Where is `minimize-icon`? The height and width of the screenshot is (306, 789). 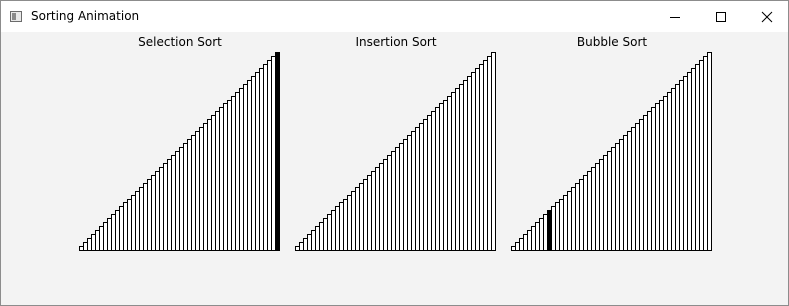
minimize-icon is located at coordinates (675, 17).